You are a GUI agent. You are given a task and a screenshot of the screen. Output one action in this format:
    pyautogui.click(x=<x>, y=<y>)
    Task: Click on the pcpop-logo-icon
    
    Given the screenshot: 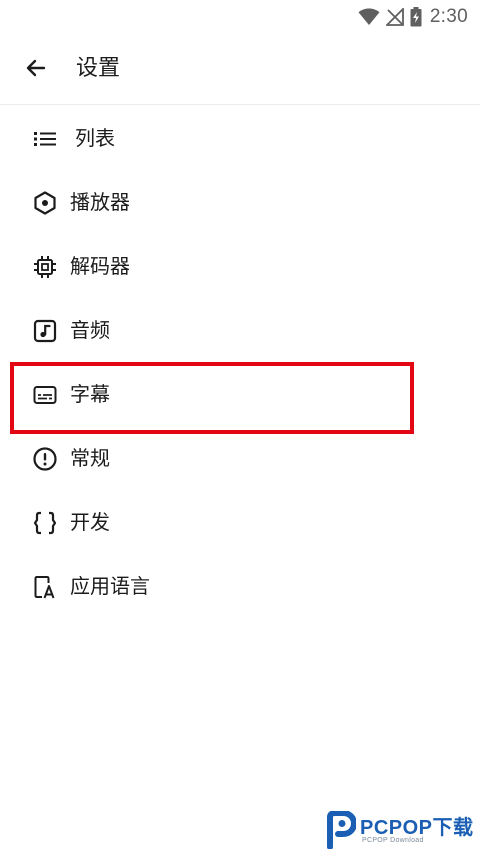 What is the action you would take?
    pyautogui.click(x=341, y=831)
    